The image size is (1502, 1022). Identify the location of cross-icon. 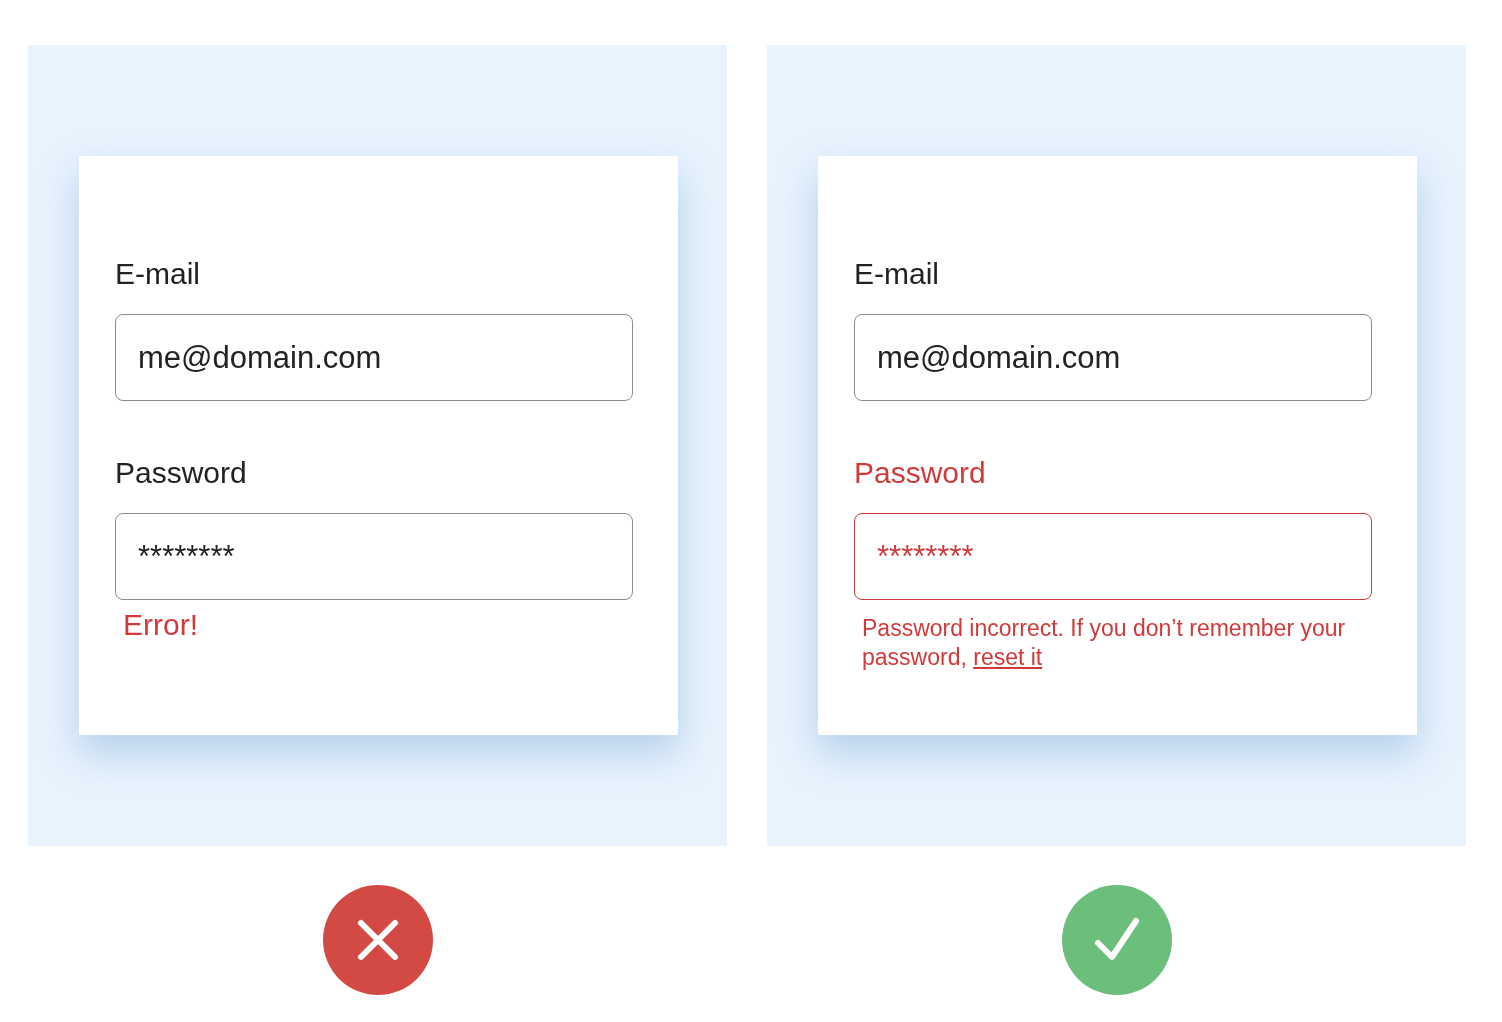
(377, 940).